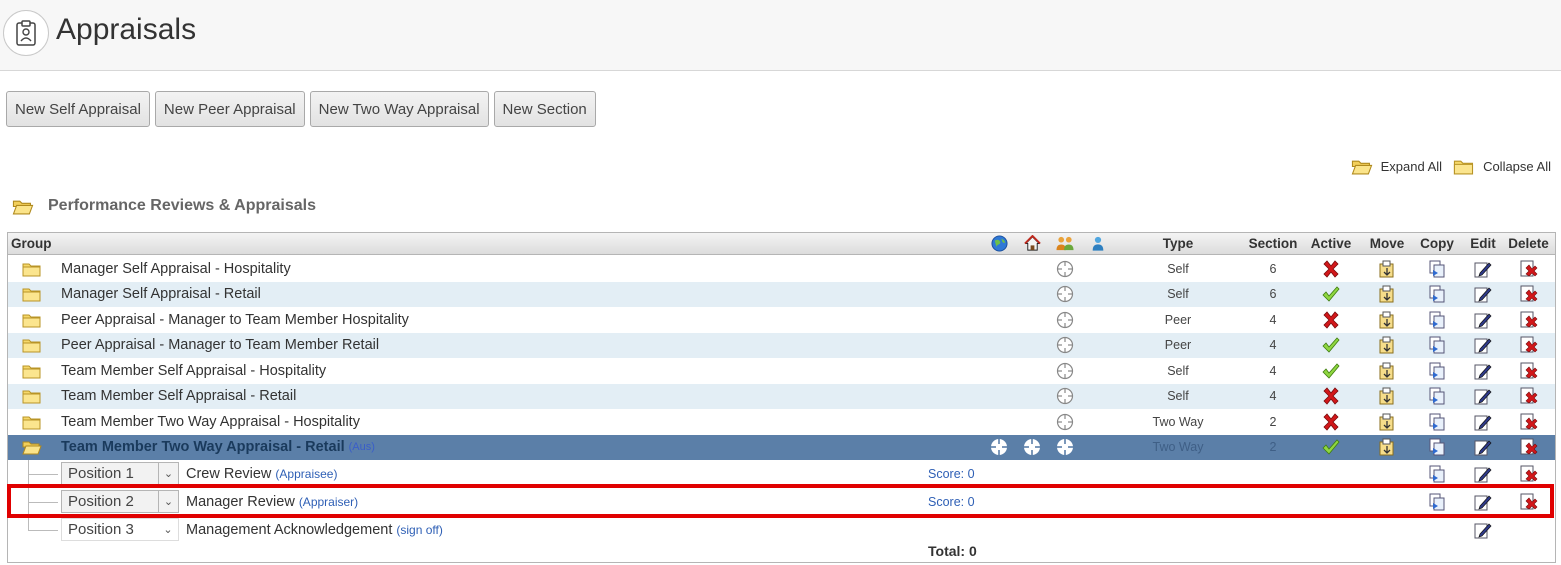 Image resolution: width=1561 pixels, height=565 pixels. What do you see at coordinates (193, 371) in the screenshot?
I see `group-name: Team Member Self Appraisal - Hospitality` at bounding box center [193, 371].